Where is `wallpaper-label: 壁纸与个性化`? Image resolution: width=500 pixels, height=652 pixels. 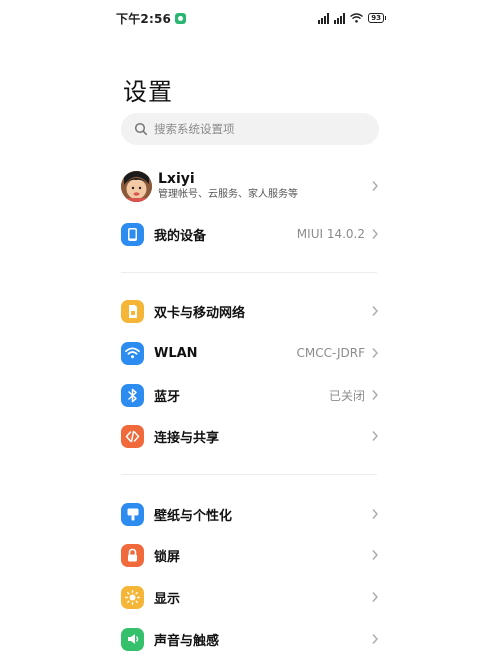
wallpaper-label: 壁纸与个性化 is located at coordinates (193, 516).